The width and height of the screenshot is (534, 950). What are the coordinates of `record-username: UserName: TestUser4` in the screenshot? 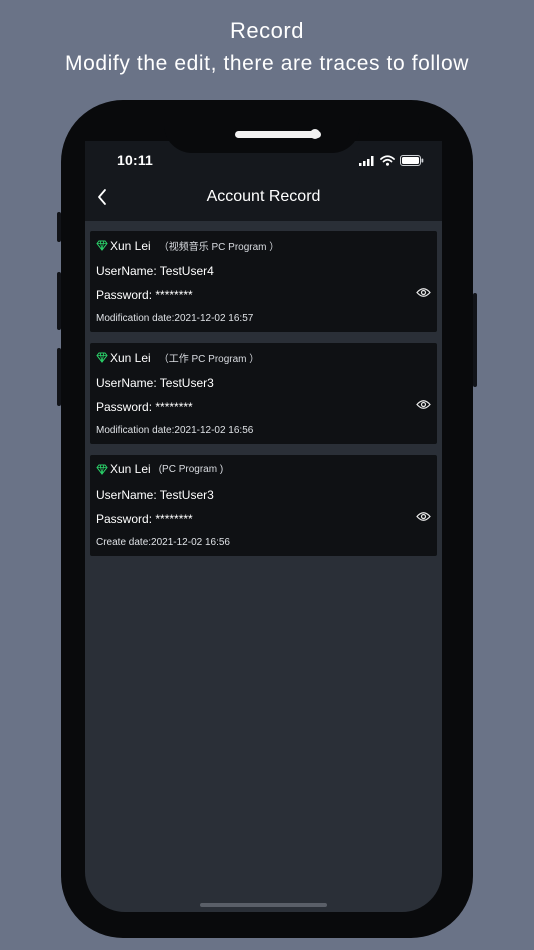 It's located at (155, 271).